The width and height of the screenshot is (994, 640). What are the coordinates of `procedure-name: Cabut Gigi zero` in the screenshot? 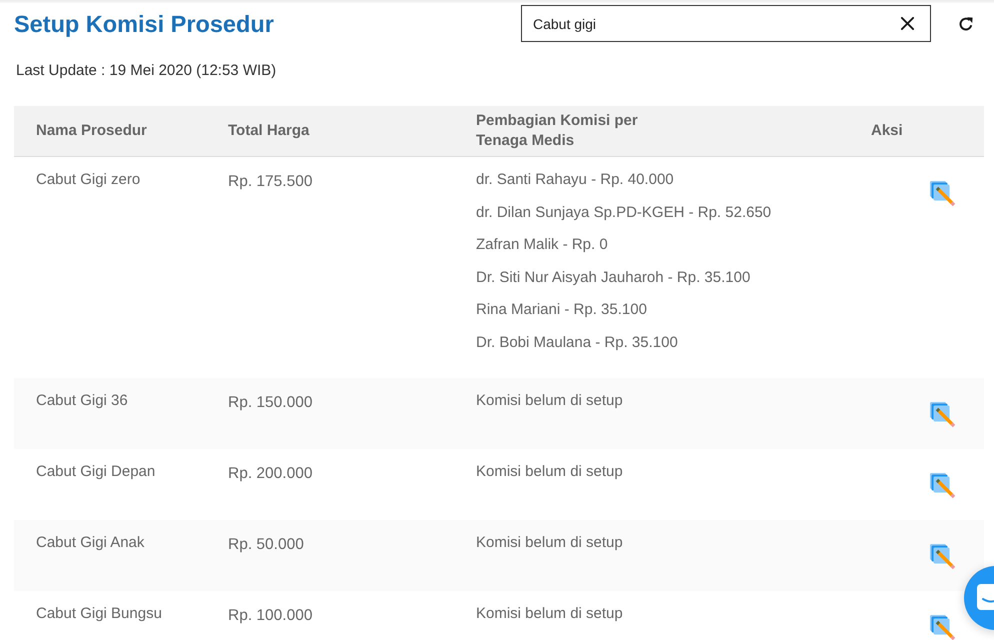 It's located at (88, 180).